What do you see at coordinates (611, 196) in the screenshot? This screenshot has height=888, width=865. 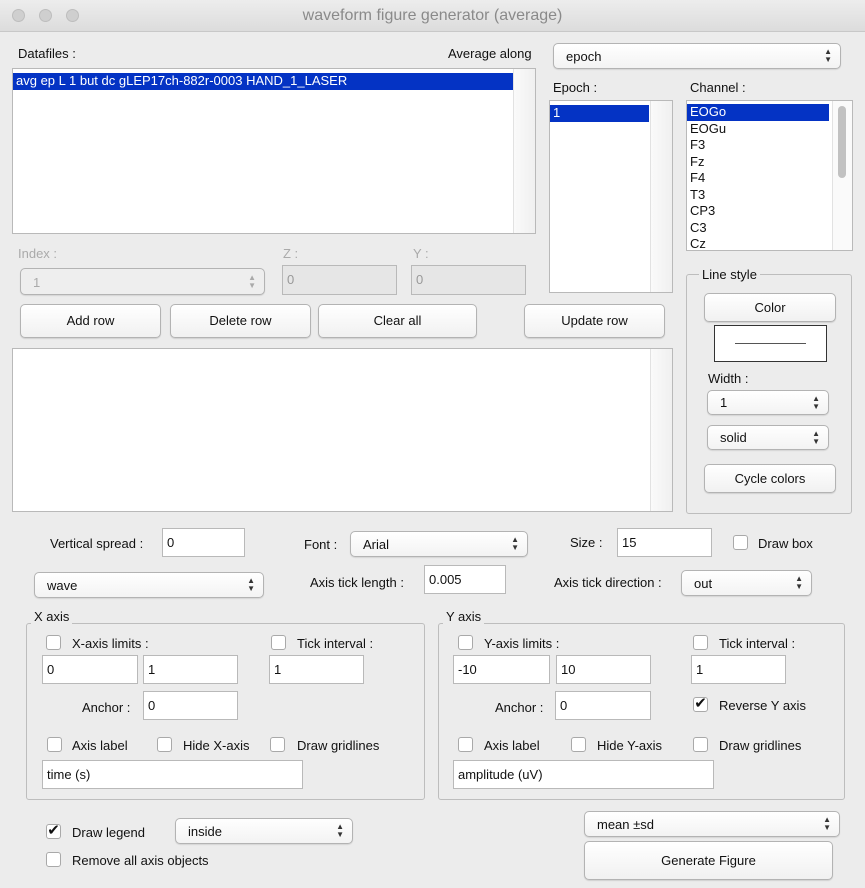 I see `epoch-list: 1` at bounding box center [611, 196].